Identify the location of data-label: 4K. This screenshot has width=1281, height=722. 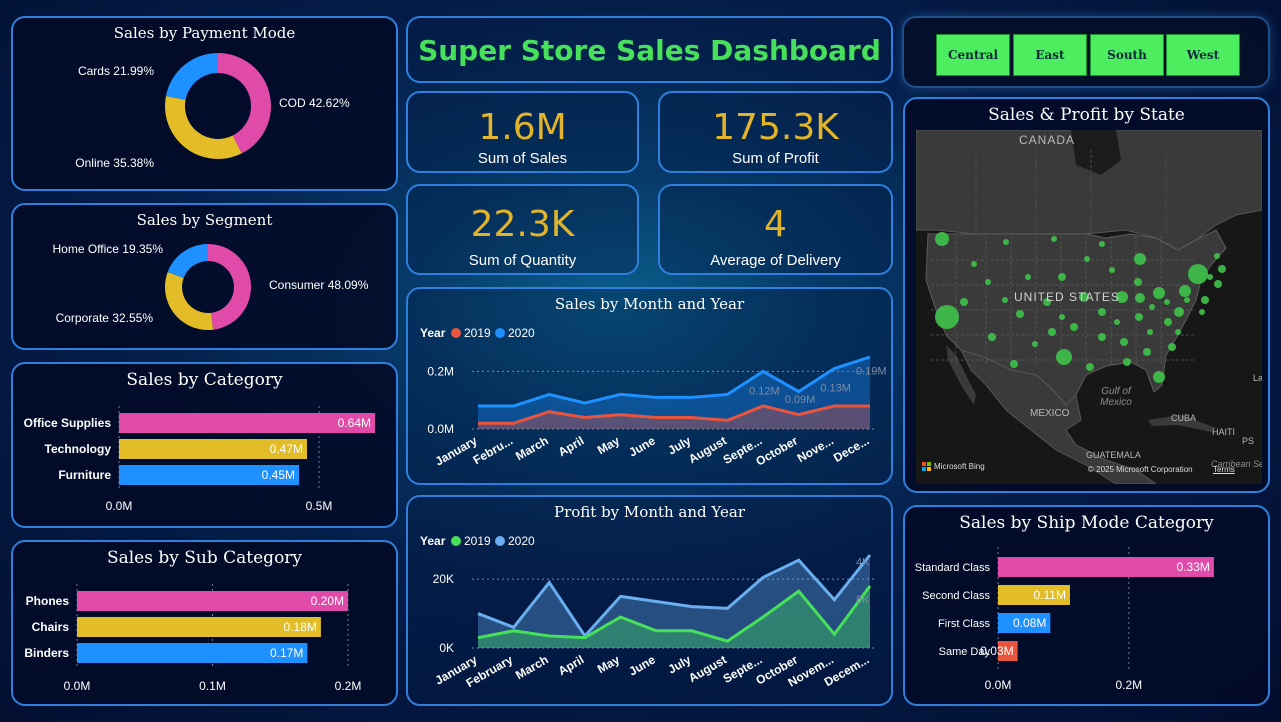
(863, 562).